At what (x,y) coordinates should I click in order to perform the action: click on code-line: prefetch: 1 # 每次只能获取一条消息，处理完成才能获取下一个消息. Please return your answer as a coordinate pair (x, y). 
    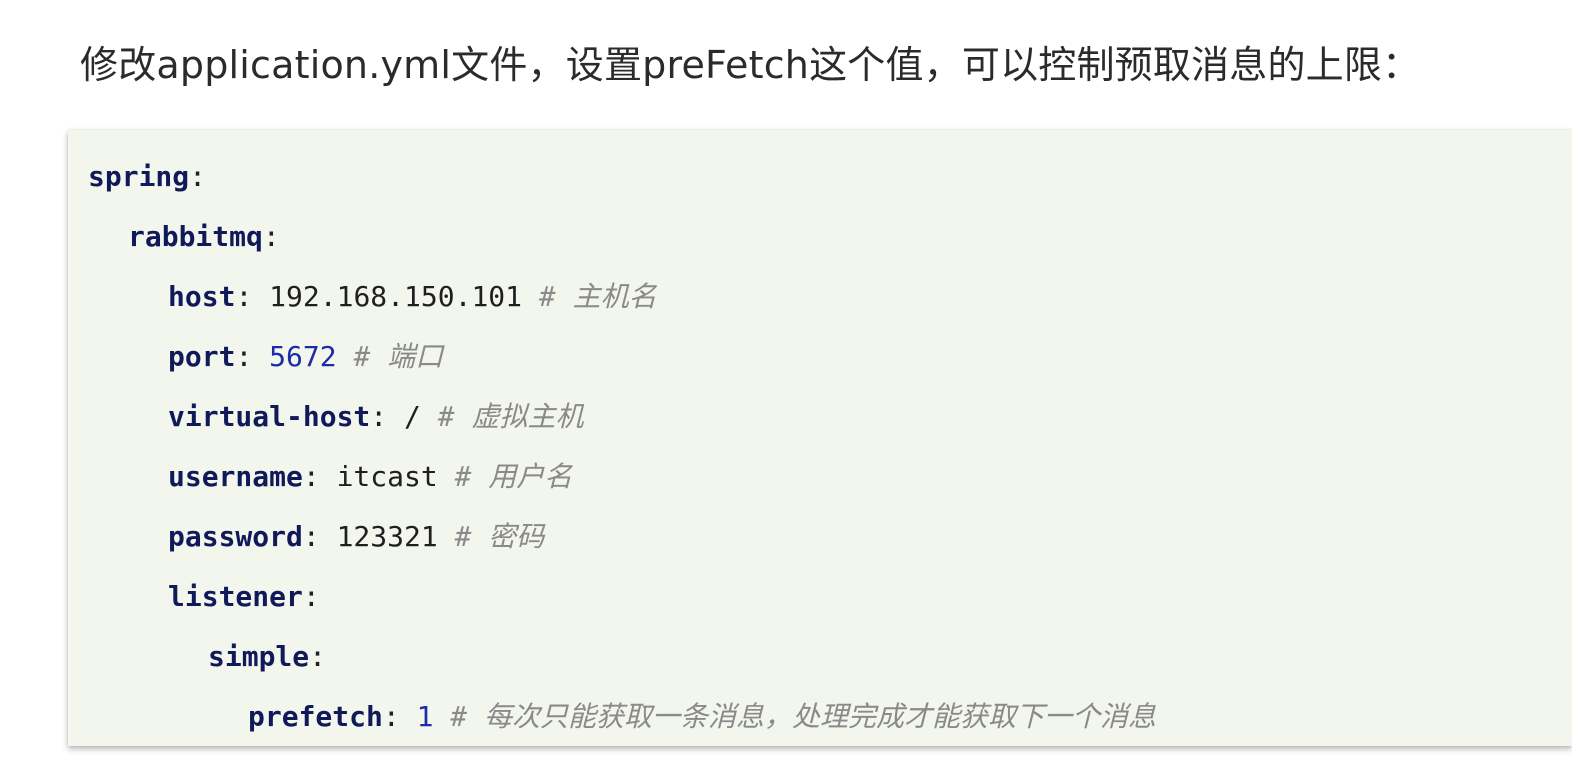
    Looking at the image, I should click on (830, 717).